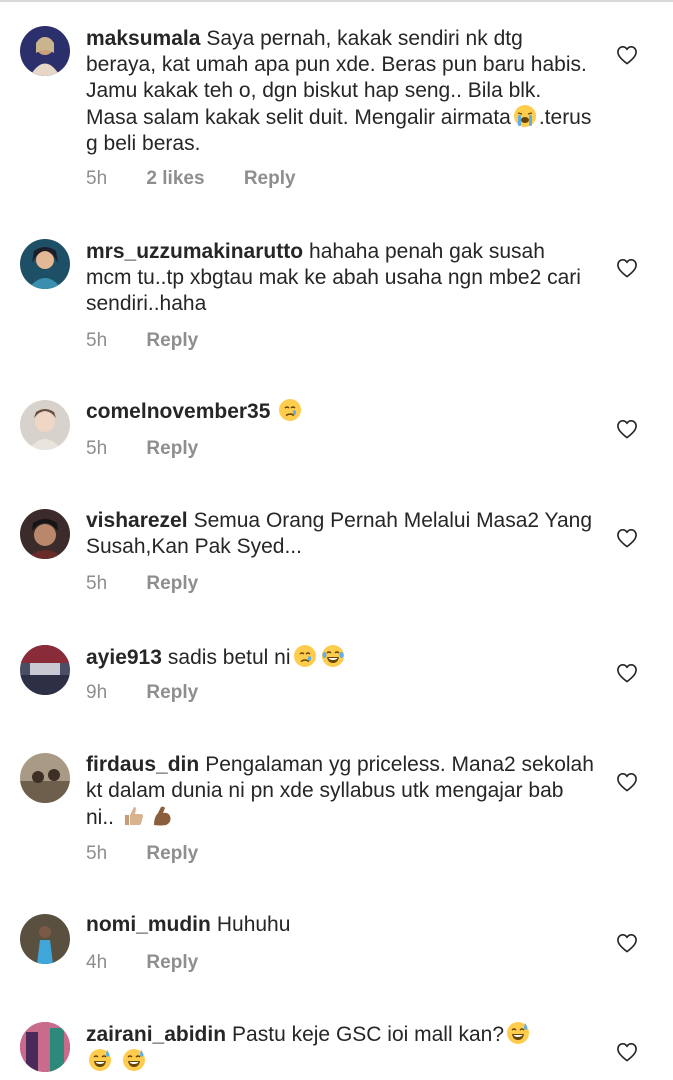 The width and height of the screenshot is (673, 1080). I want to click on flexed-biceps-icon, so click(162, 816).